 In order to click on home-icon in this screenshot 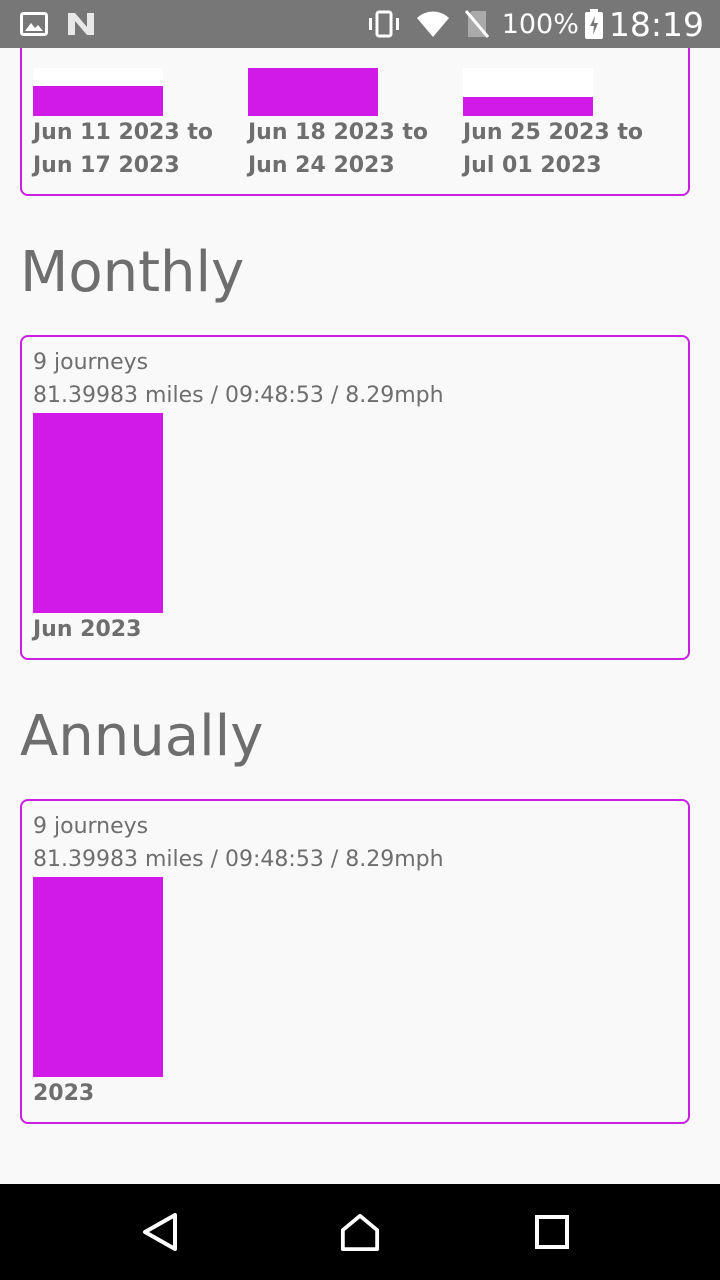, I will do `click(360, 1232)`.